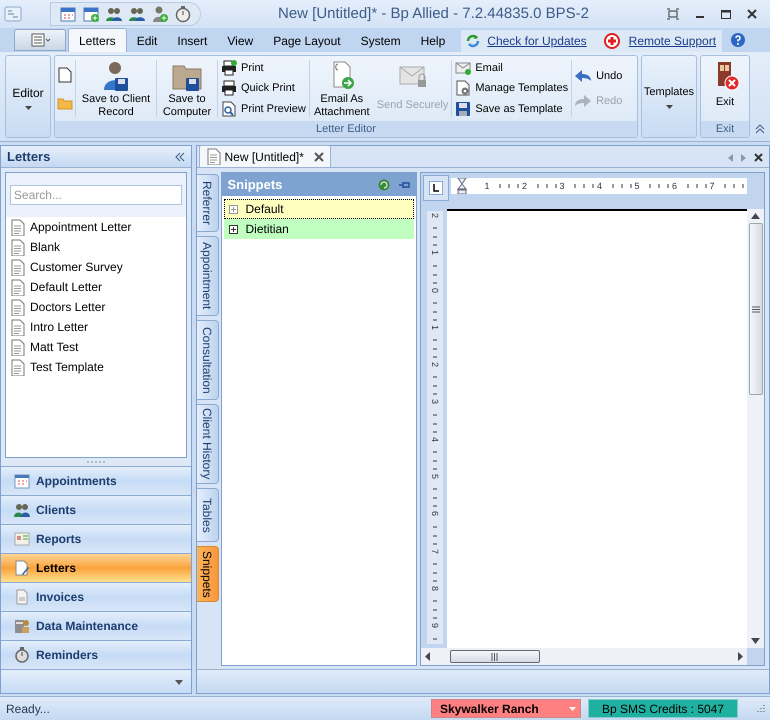 The width and height of the screenshot is (770, 720). I want to click on ribbon-button: Quick Print, so click(263, 88).